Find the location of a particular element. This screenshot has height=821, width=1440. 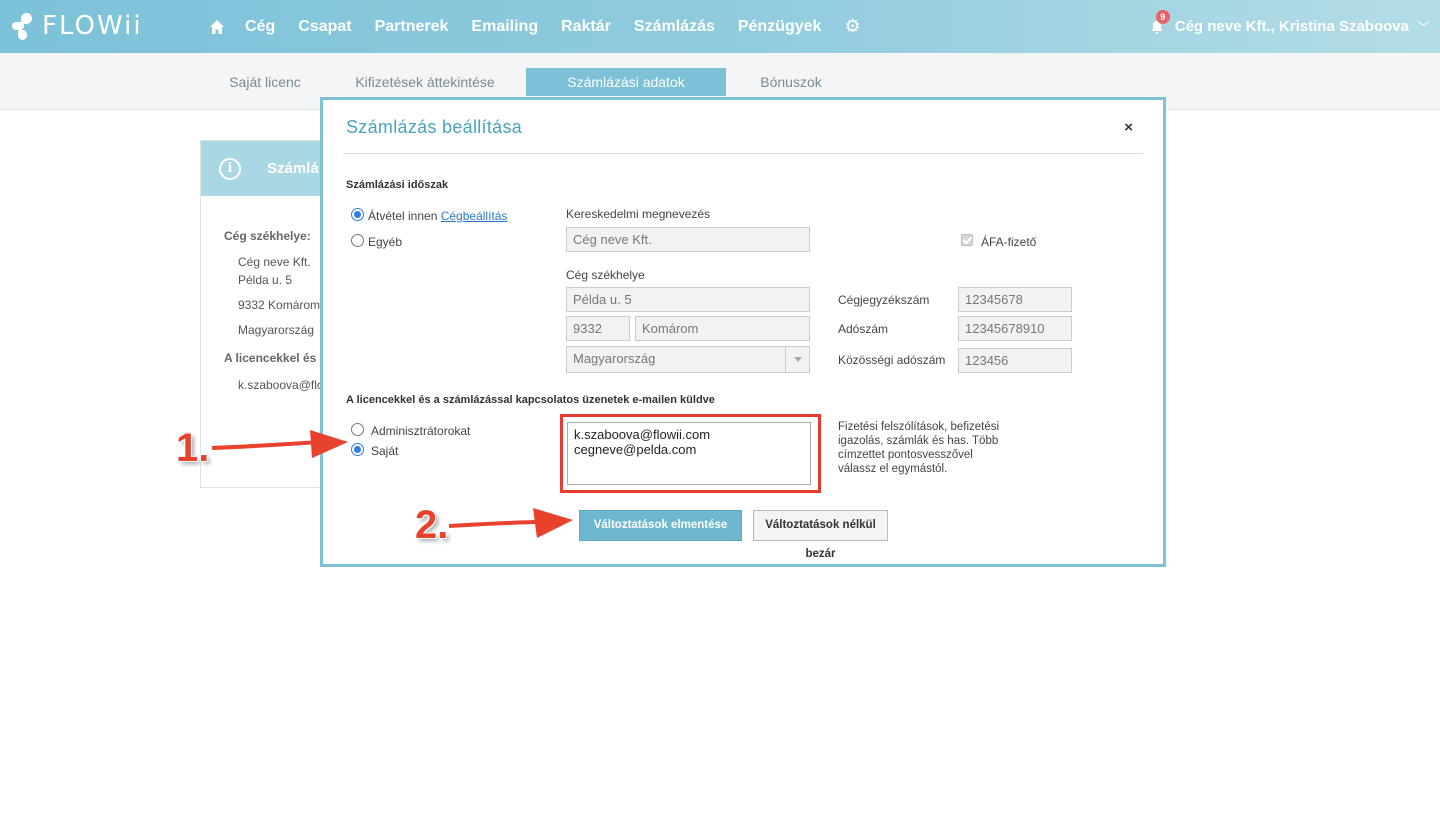

company-settings-link: Cégbeállítás is located at coordinates (474, 216).